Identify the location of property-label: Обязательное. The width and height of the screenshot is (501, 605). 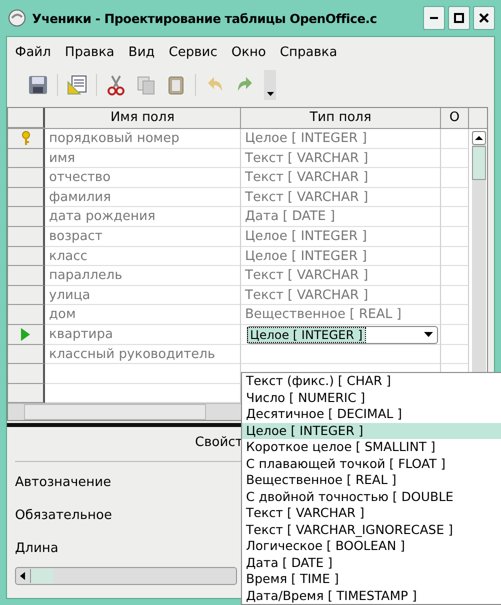
(63, 516).